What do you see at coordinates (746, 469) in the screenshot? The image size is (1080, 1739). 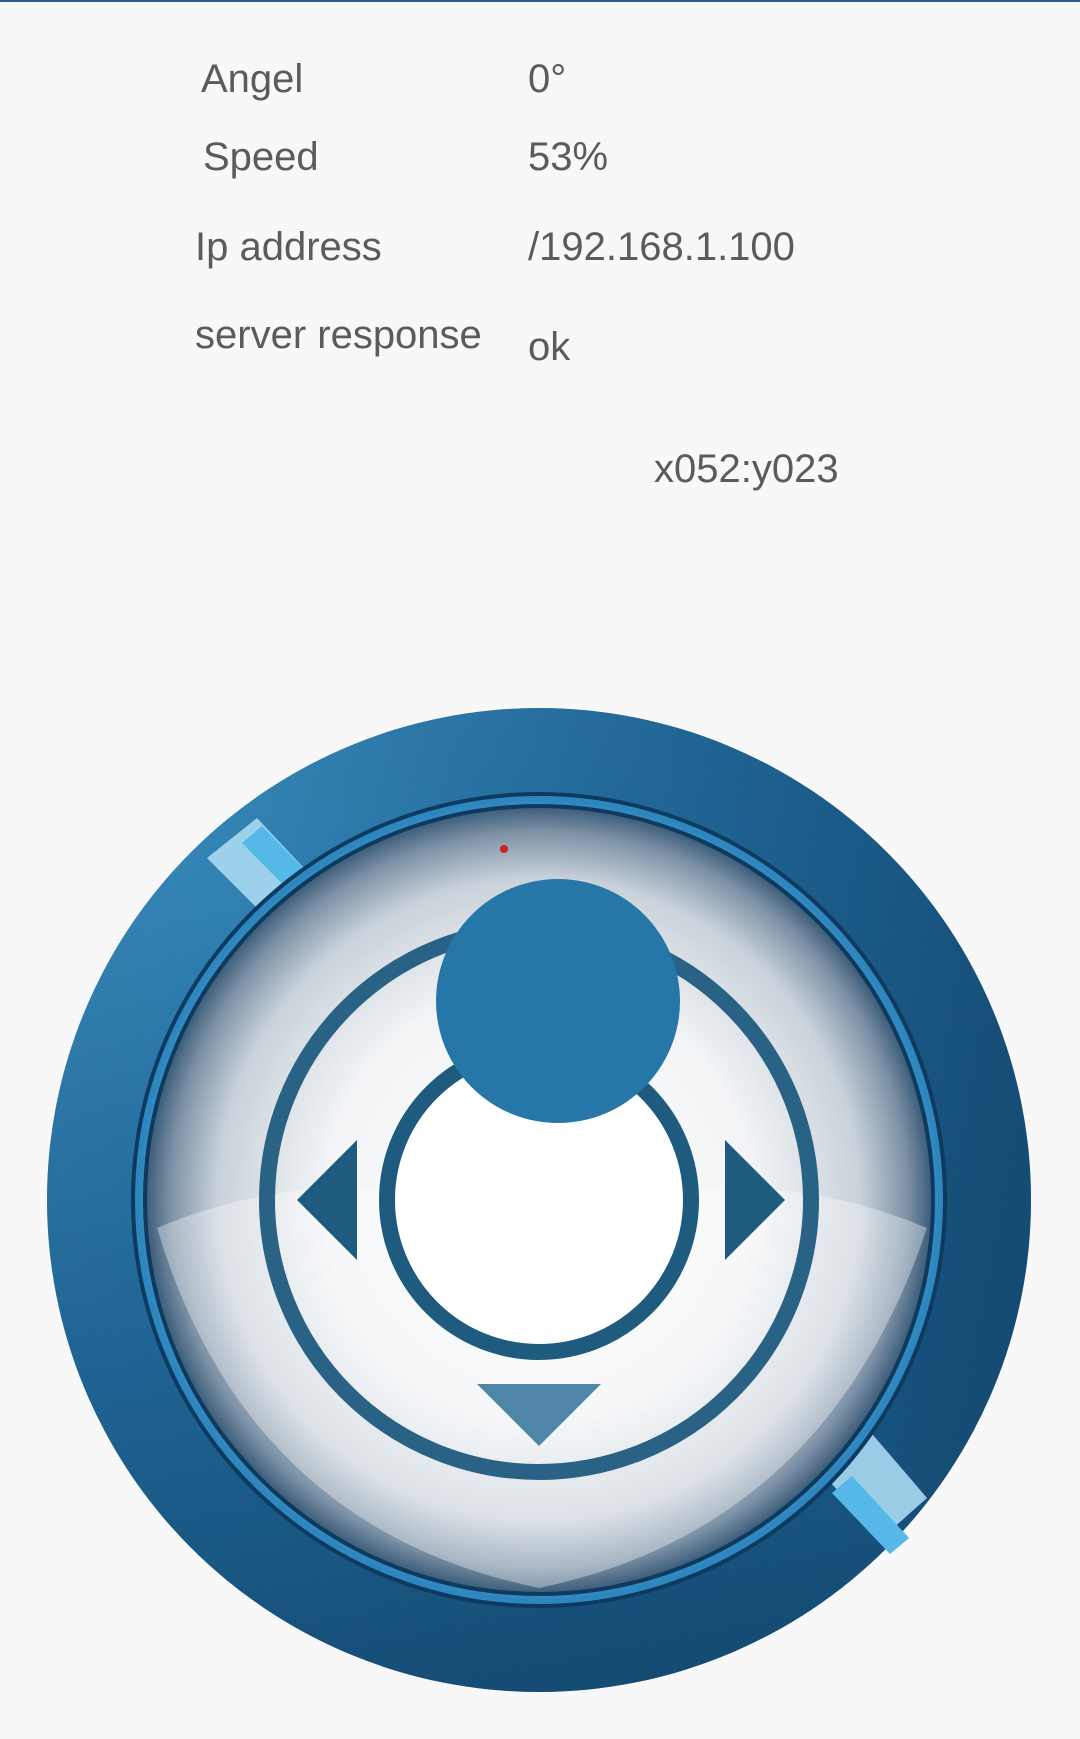 I see `joystick-coordinates: x052:y023` at bounding box center [746, 469].